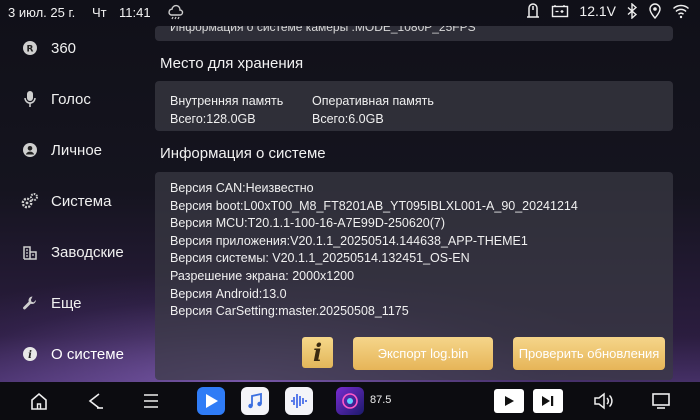  I want to click on home-icon, so click(39, 401).